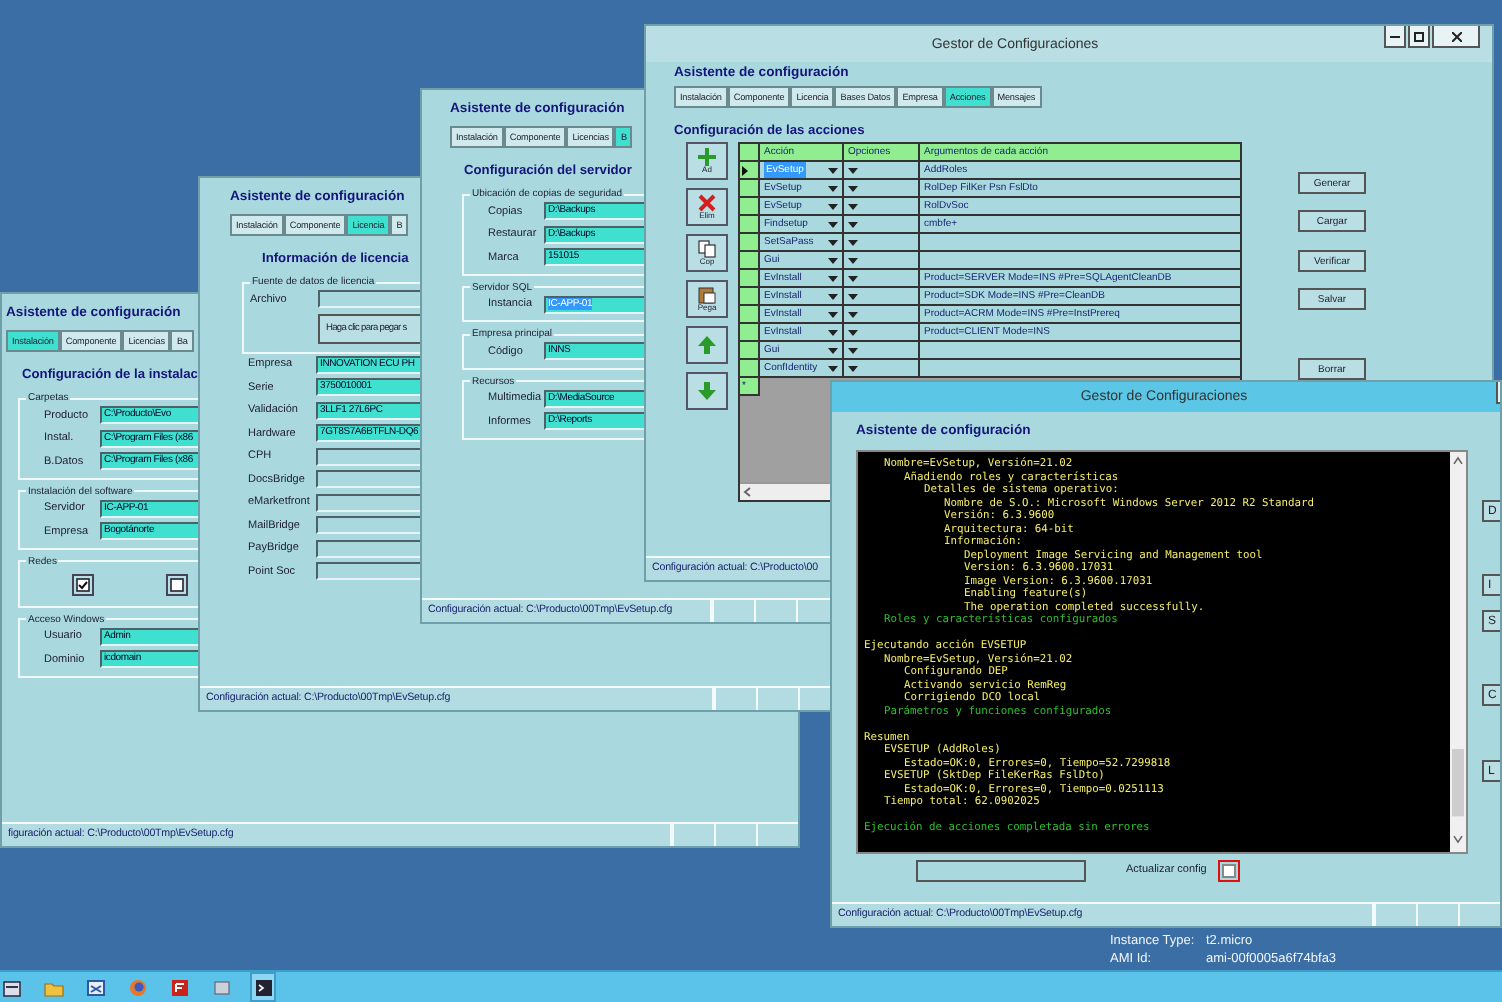 The height and width of the screenshot is (1002, 1502). I want to click on maximize-icon, so click(1419, 36).